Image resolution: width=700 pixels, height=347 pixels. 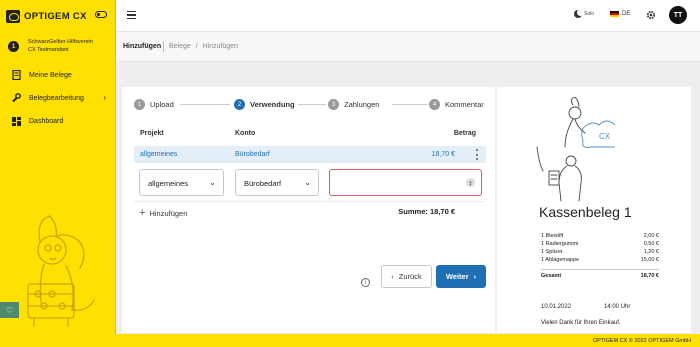 I want to click on projekt-select: allgemeines ⌄, so click(x=181, y=182).